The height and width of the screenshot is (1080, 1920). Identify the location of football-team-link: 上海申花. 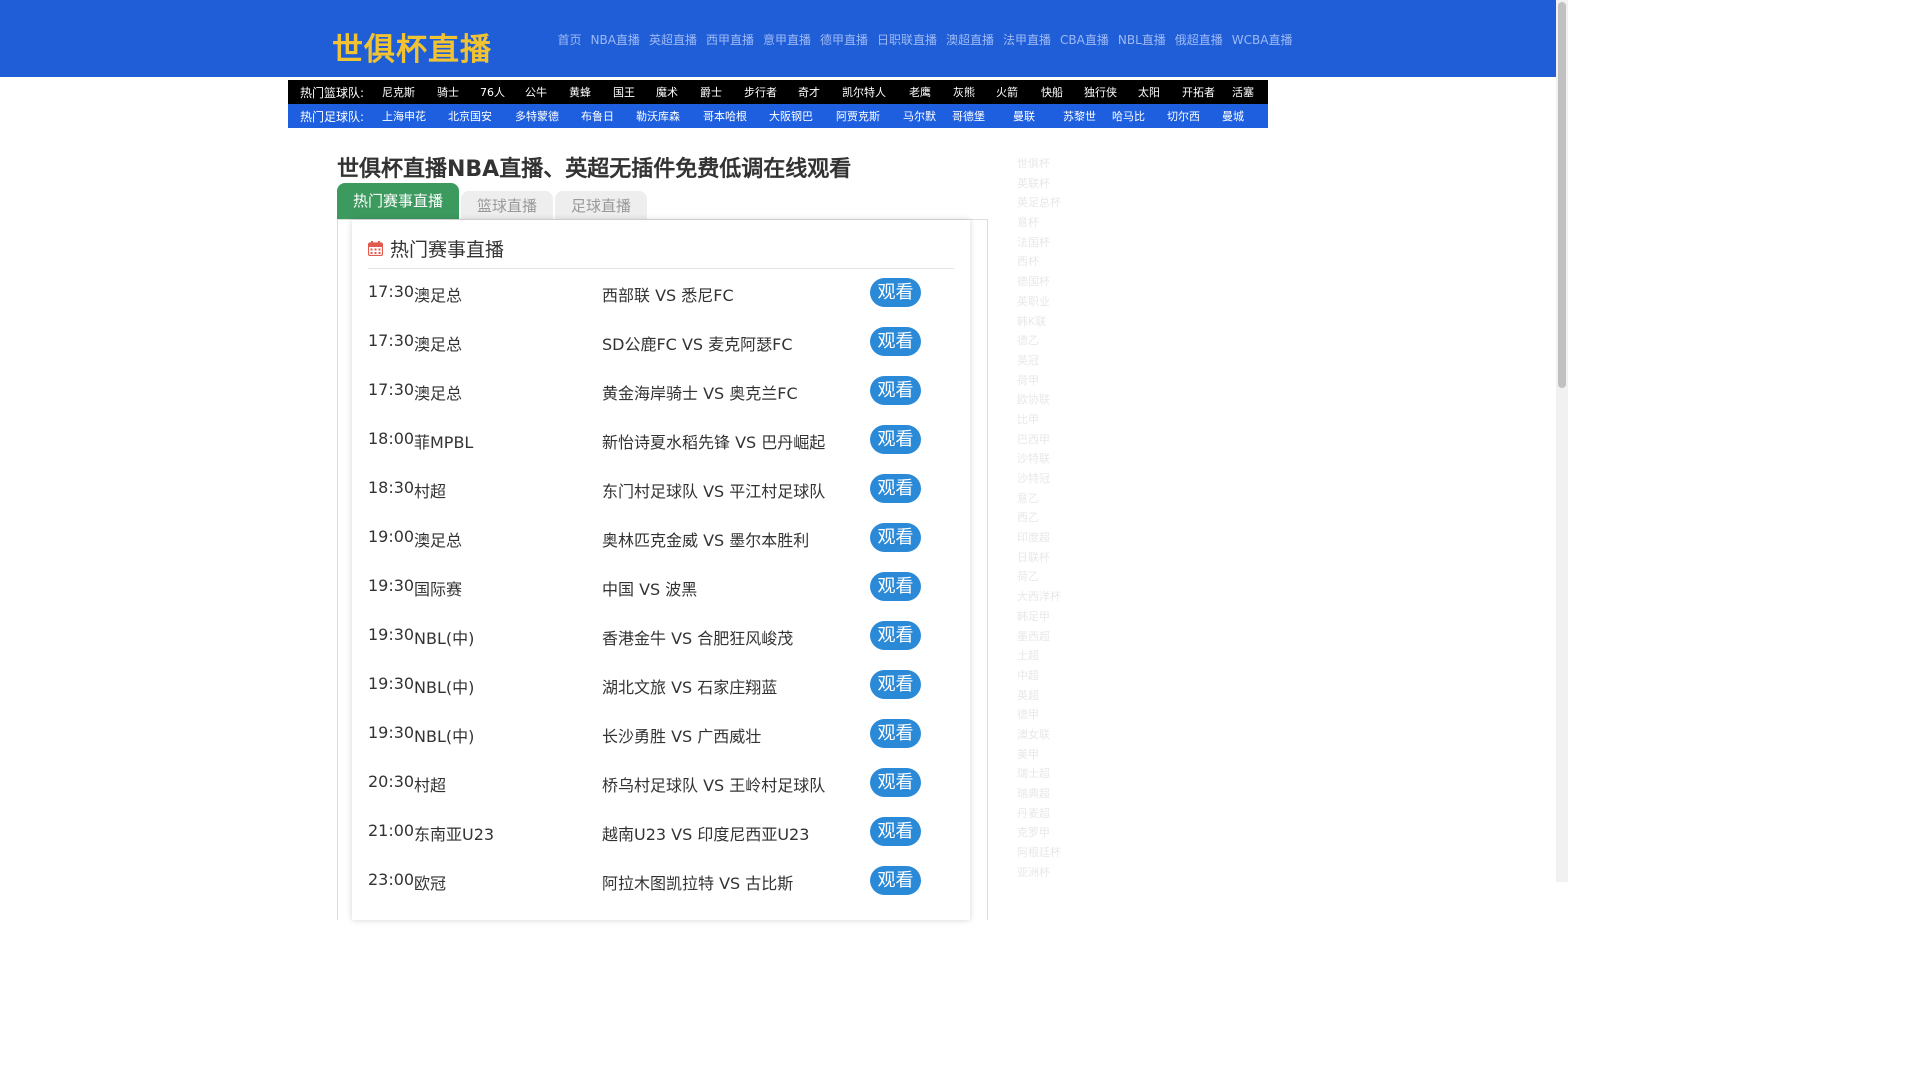
(404, 116).